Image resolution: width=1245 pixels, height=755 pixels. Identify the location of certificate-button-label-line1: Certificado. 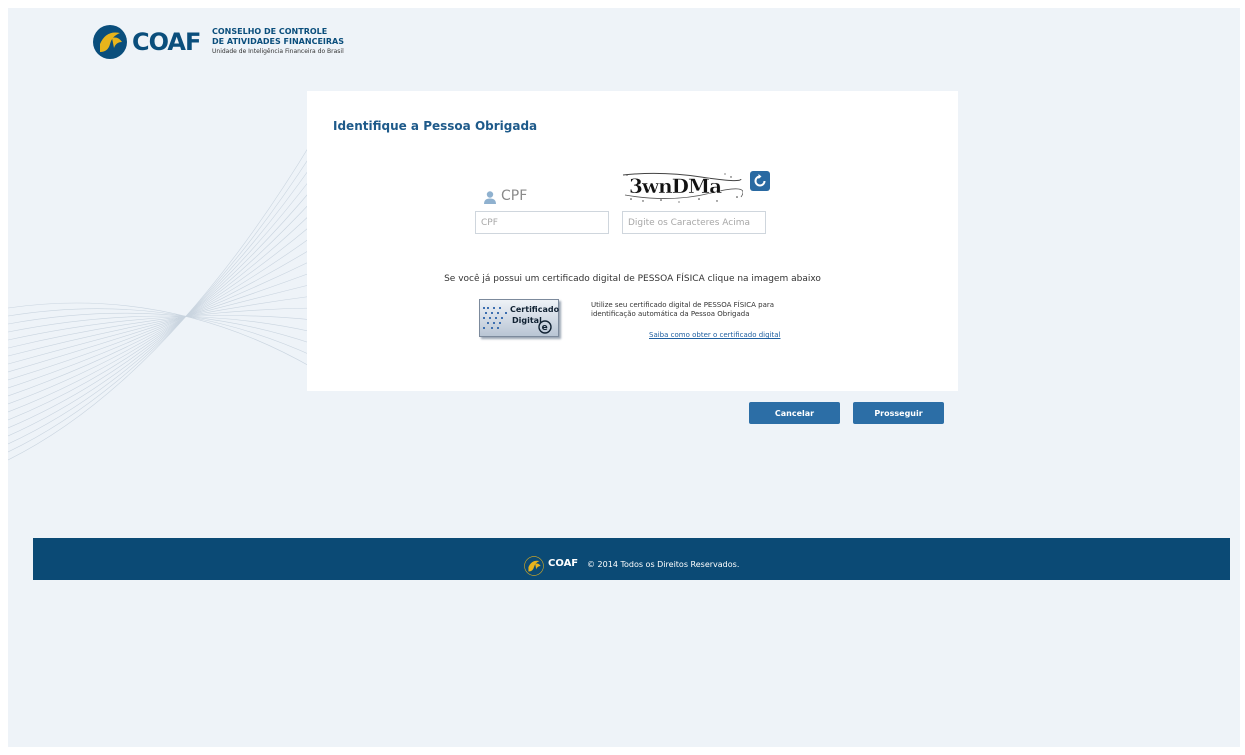
(535, 309).